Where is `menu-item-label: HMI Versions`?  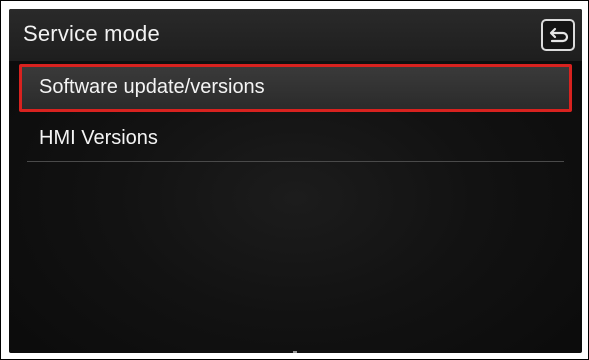 menu-item-label: HMI Versions is located at coordinates (98, 138).